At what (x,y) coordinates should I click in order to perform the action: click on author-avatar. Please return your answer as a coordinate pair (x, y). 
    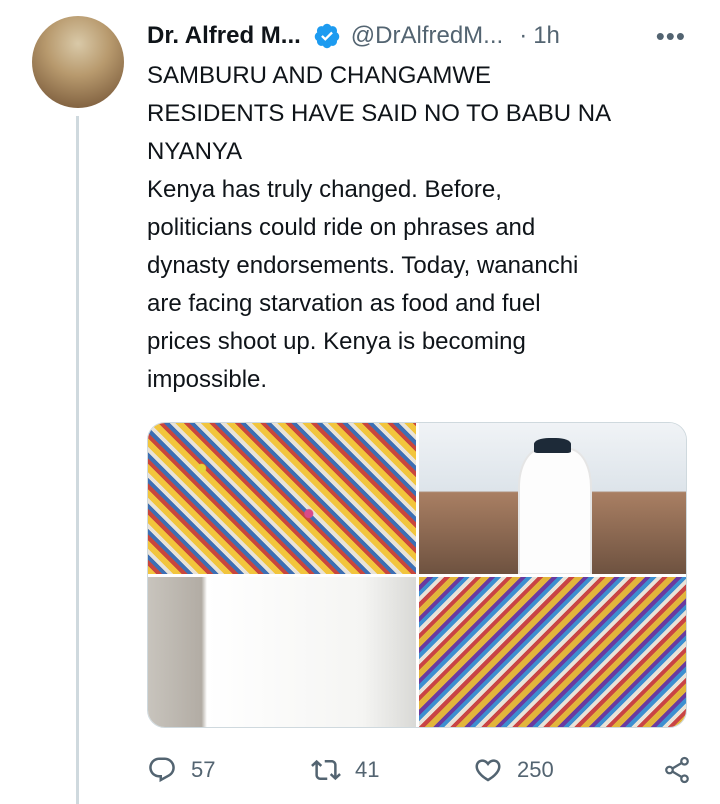
    Looking at the image, I should click on (78, 62).